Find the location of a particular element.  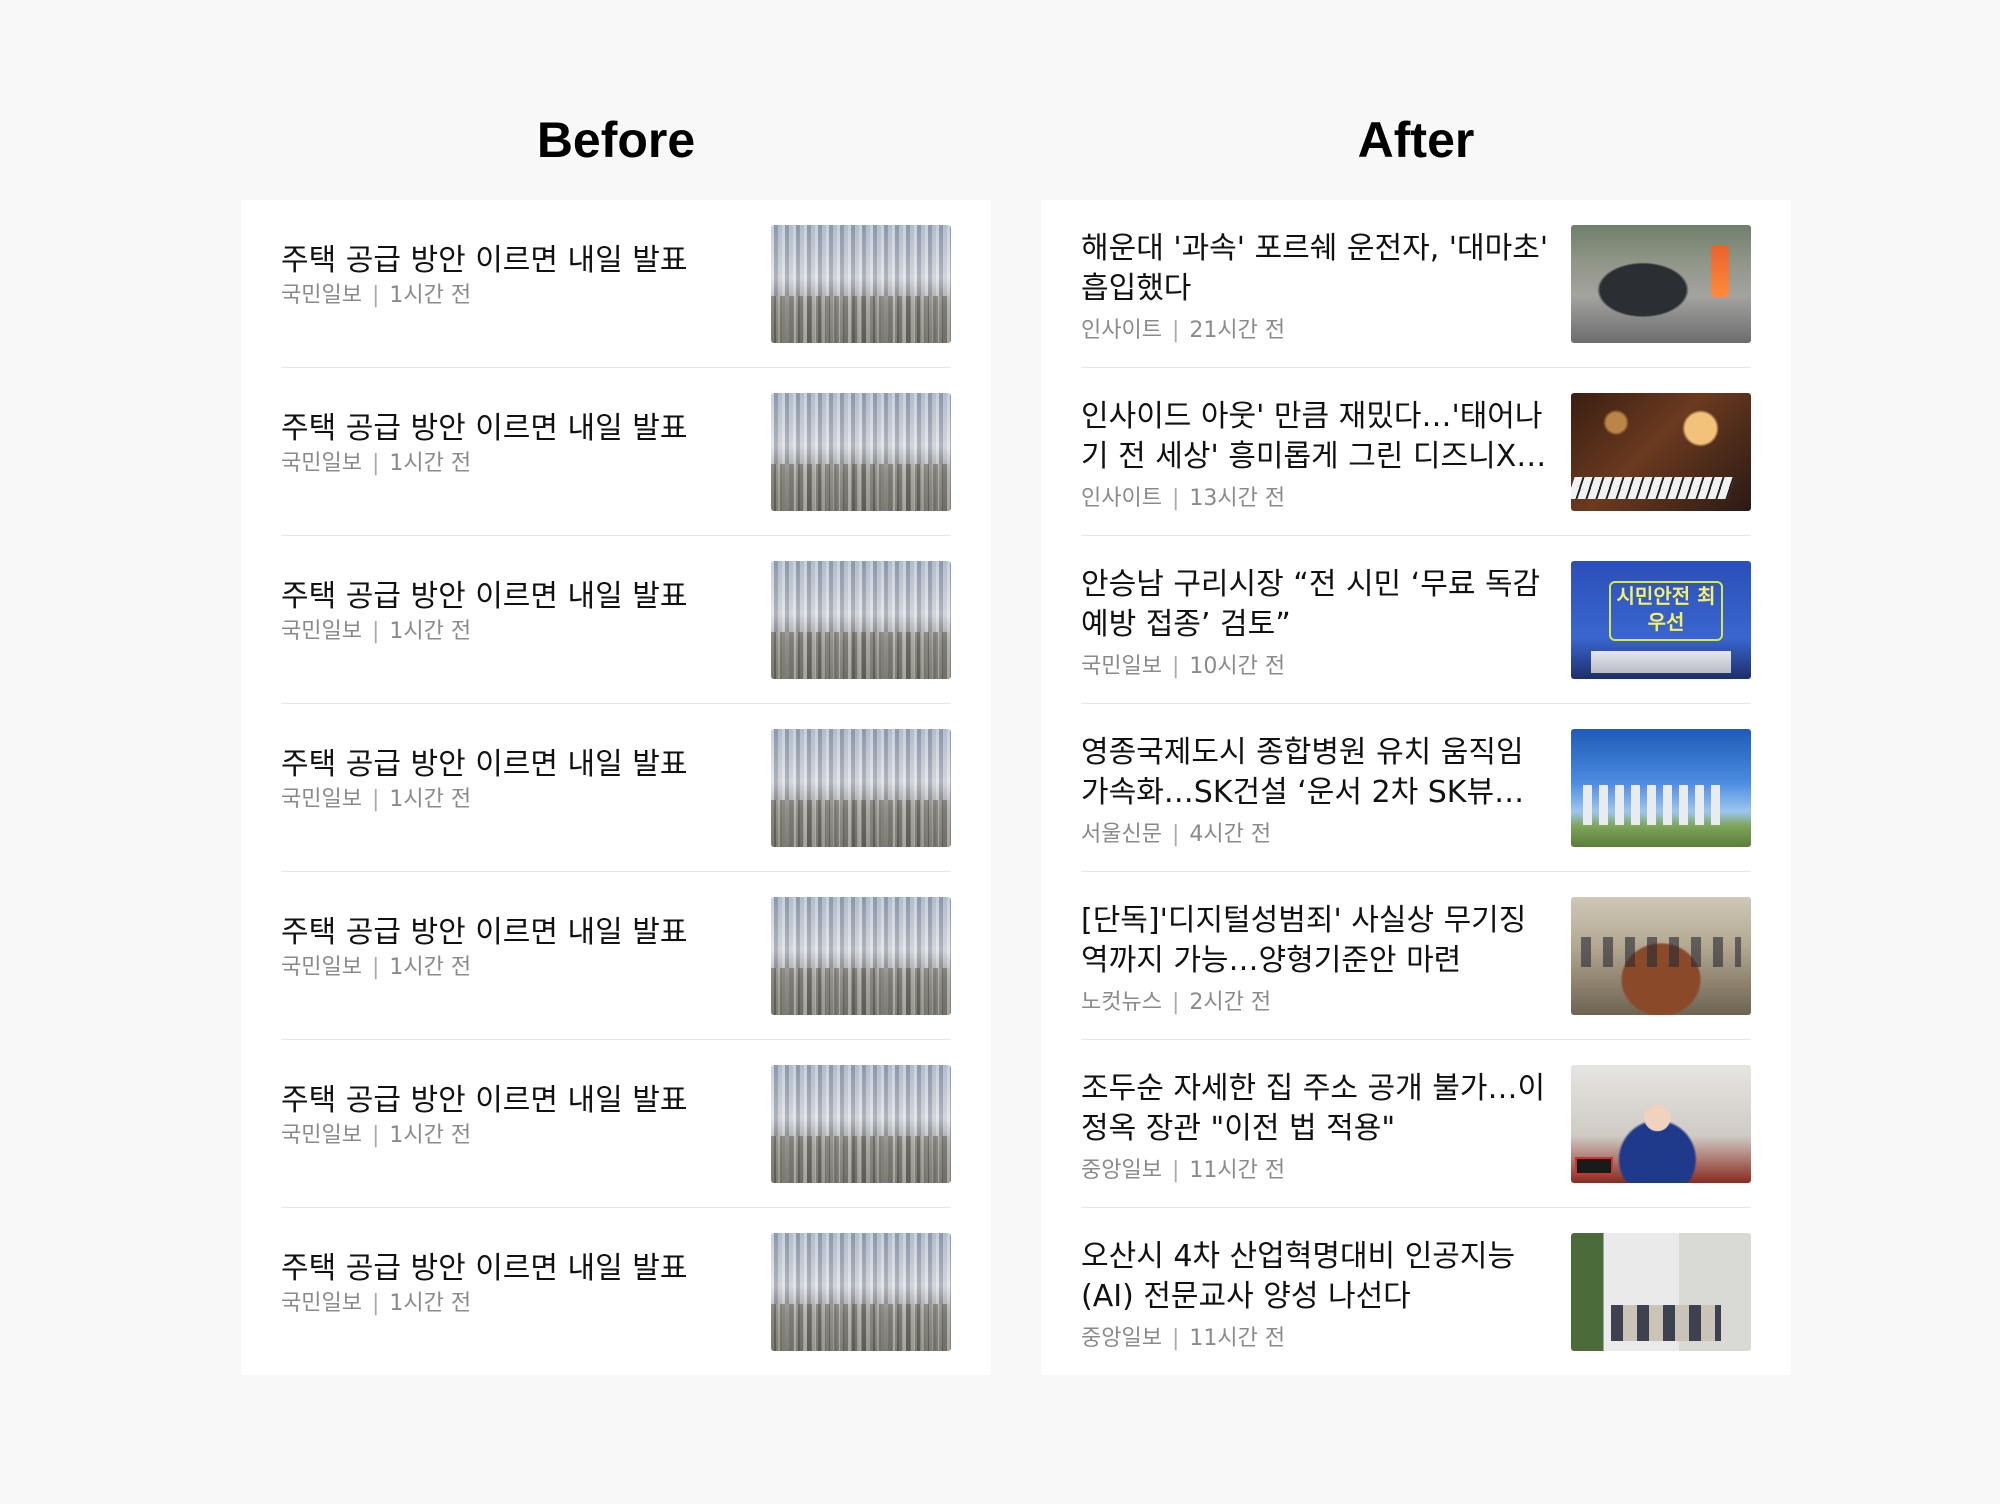

news-list-item: 해운대 '과속' 포르쉐 운전자, '대마초' 흡입했다 인사이트 | 21시간 전 is located at coordinates (1416, 284).